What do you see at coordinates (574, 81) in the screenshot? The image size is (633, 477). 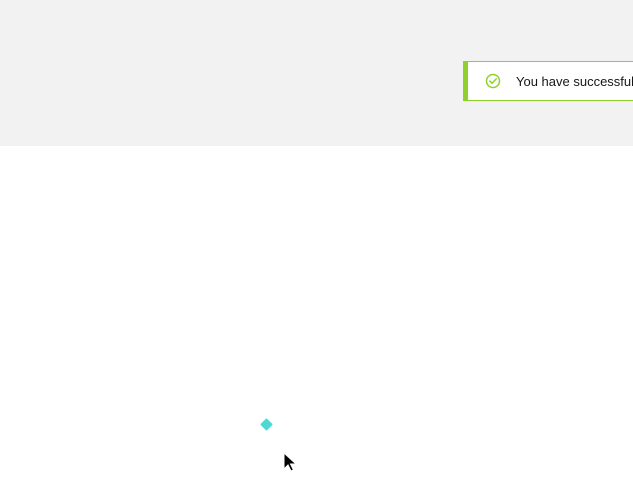 I see `notification-message: You have successfully` at bounding box center [574, 81].